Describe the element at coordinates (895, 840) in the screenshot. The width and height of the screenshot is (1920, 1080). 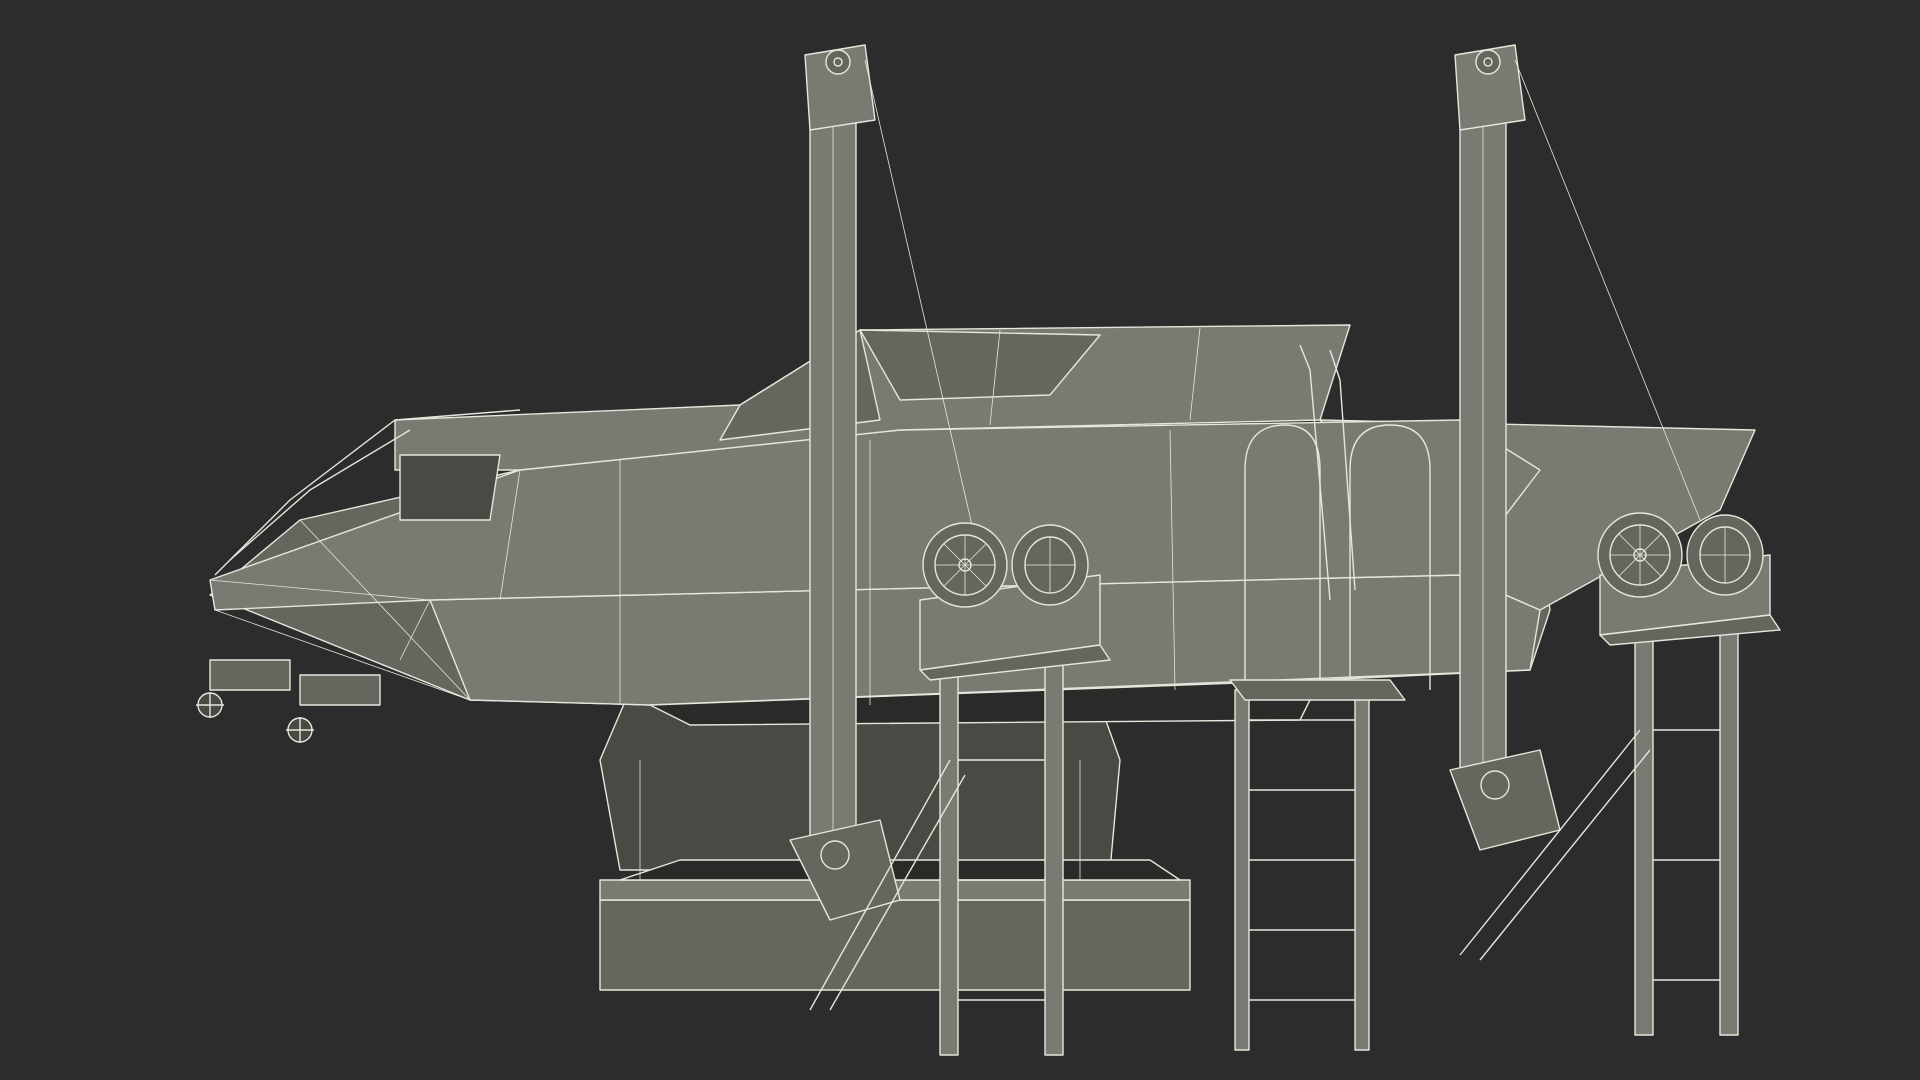
I see `lift-base-platform` at that location.